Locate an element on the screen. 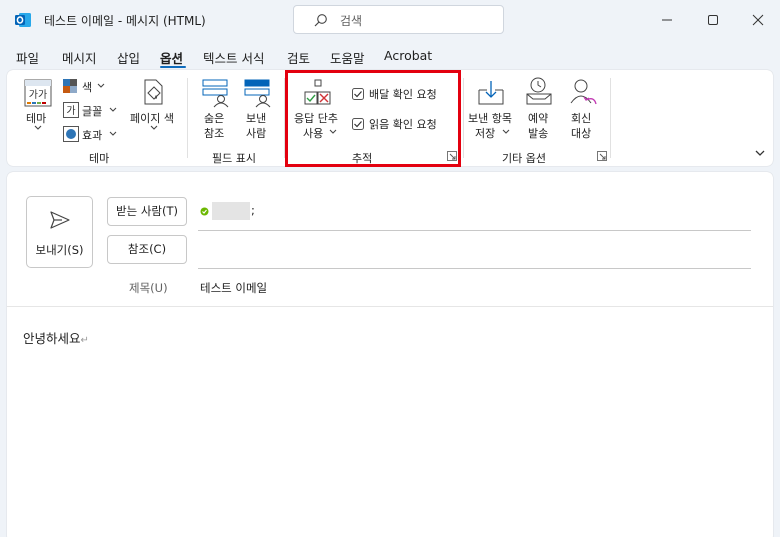  maximize-button is located at coordinates (713, 20).